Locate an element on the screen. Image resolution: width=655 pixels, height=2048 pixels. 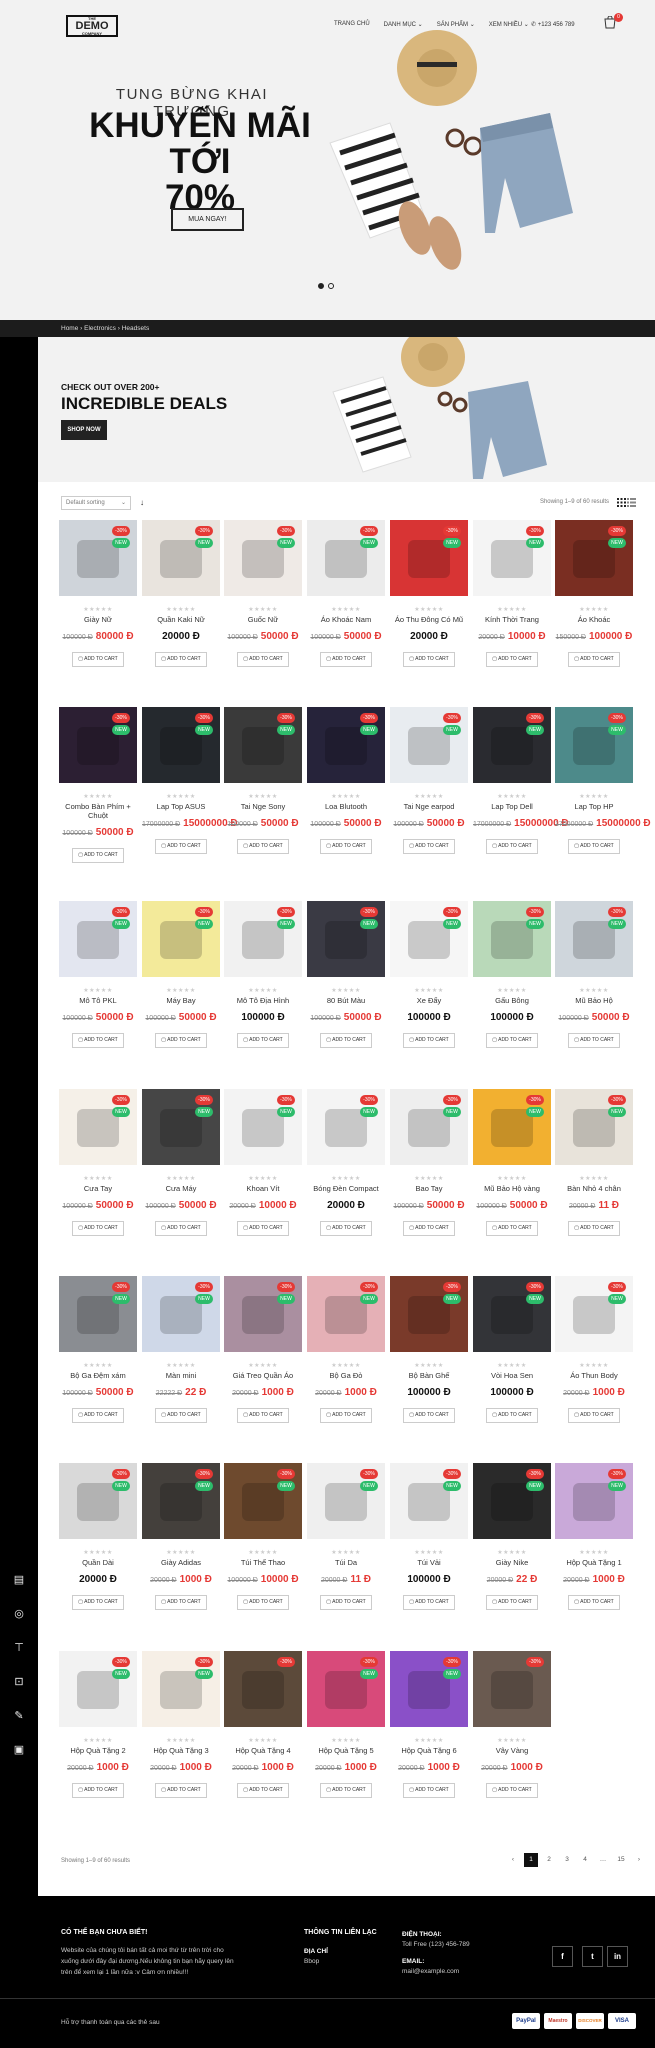
product-name: Túi Vải is located at coordinates (429, 1562).